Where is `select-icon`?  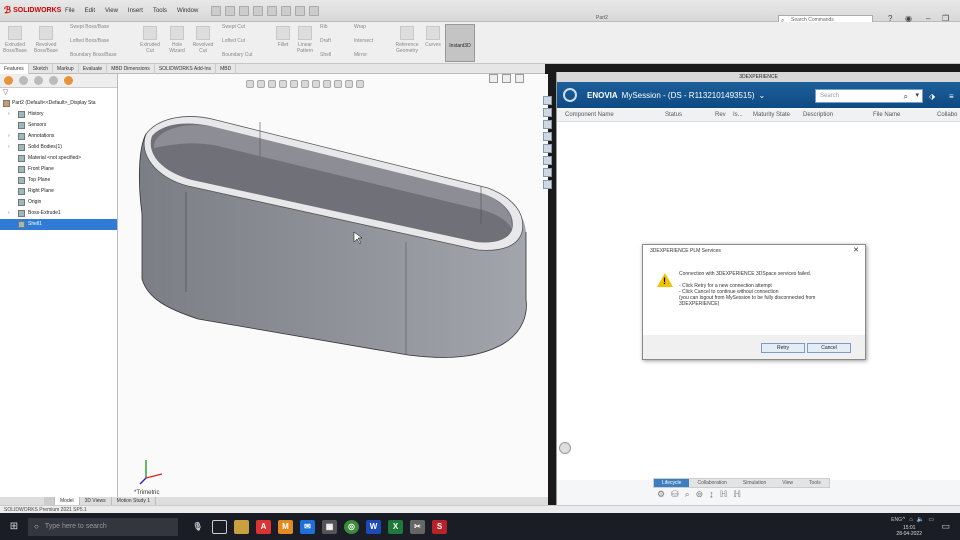 select-icon is located at coordinates (286, 10).